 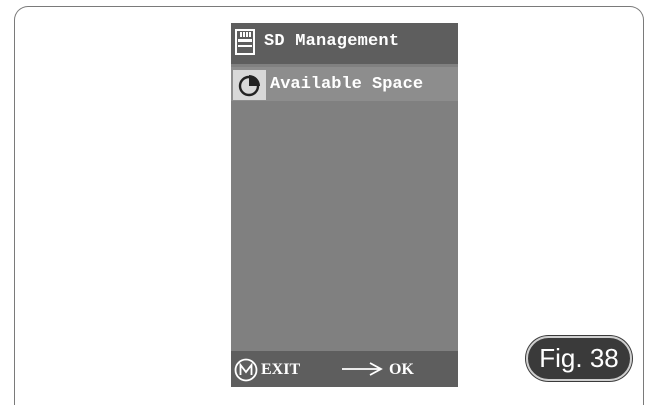 I want to click on sd-card-icon, so click(x=245, y=42).